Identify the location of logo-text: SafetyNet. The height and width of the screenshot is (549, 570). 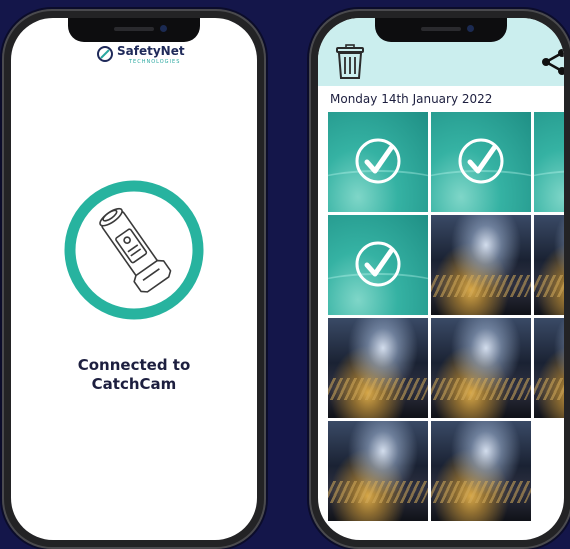
(151, 51).